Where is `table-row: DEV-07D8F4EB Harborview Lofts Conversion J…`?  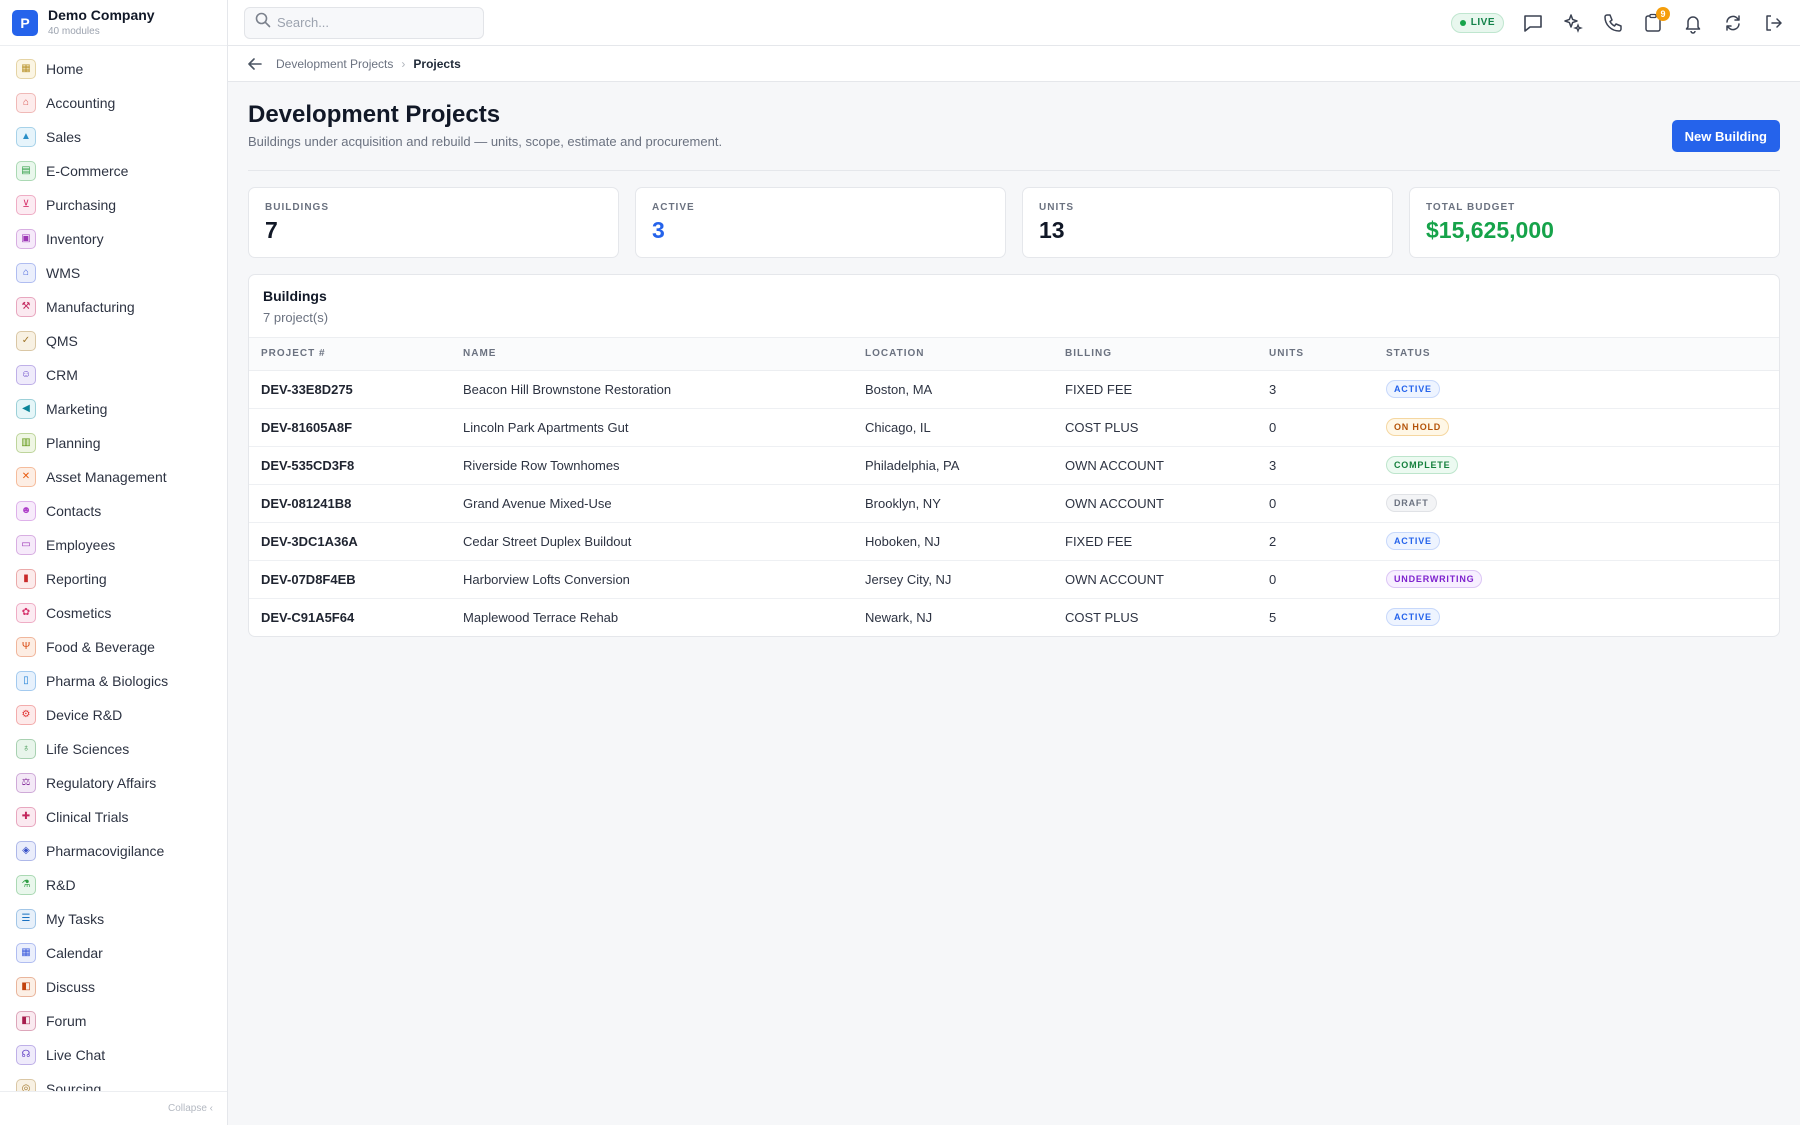
table-row: DEV-07D8F4EB Harborview Lofts Conversion J… is located at coordinates (1014, 579).